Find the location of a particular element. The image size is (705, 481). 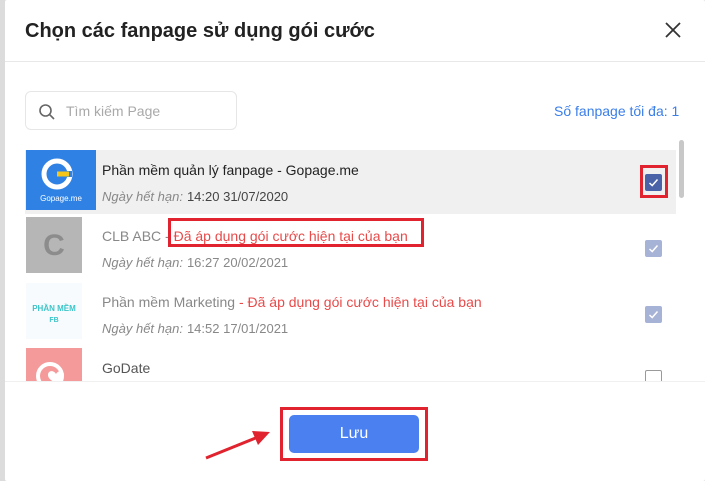

letter-avatar-icon: C is located at coordinates (54, 245).